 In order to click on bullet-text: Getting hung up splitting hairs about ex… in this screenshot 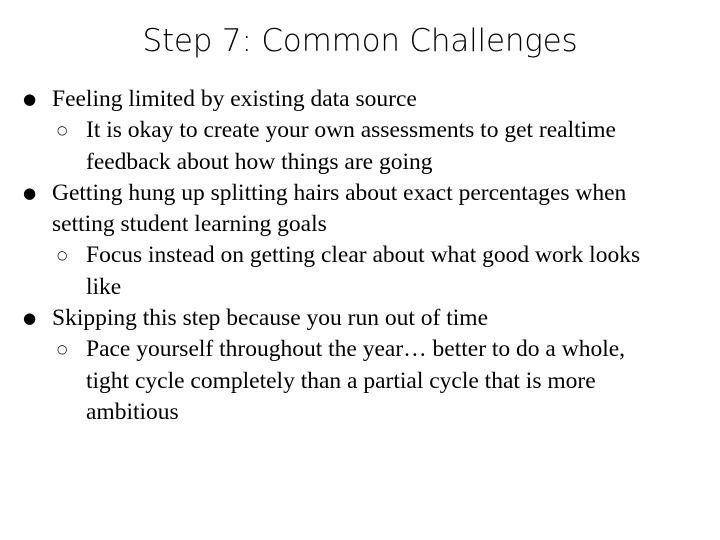, I will do `click(339, 208)`.